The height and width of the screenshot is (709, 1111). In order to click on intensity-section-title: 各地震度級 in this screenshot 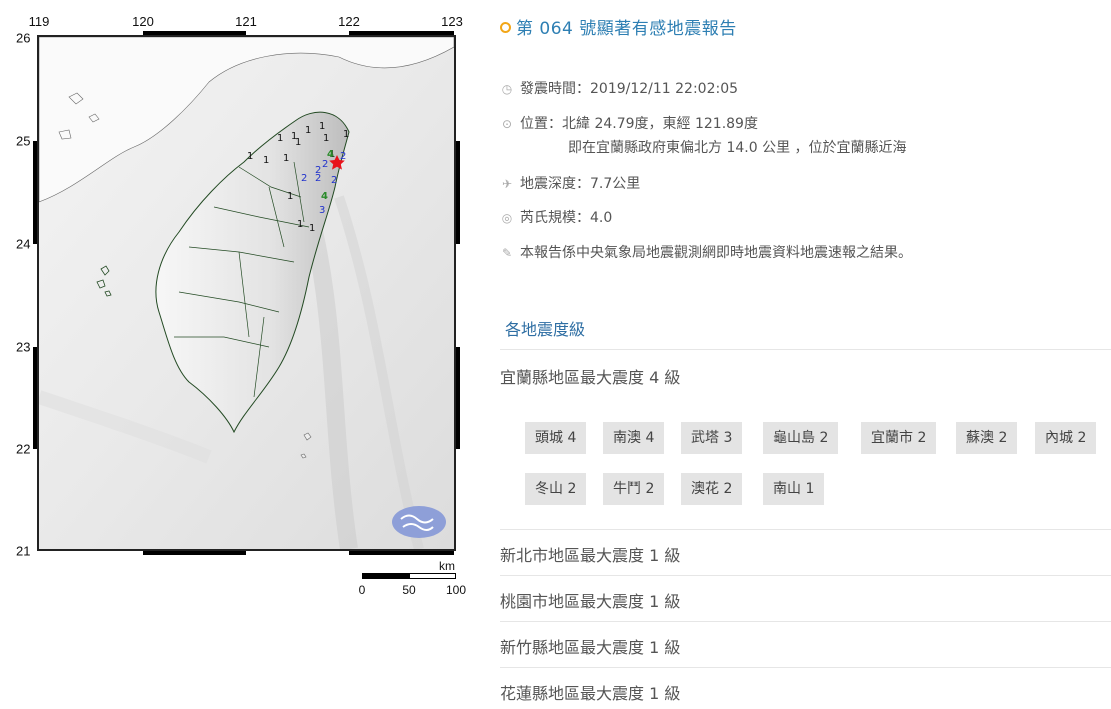, I will do `click(545, 329)`.